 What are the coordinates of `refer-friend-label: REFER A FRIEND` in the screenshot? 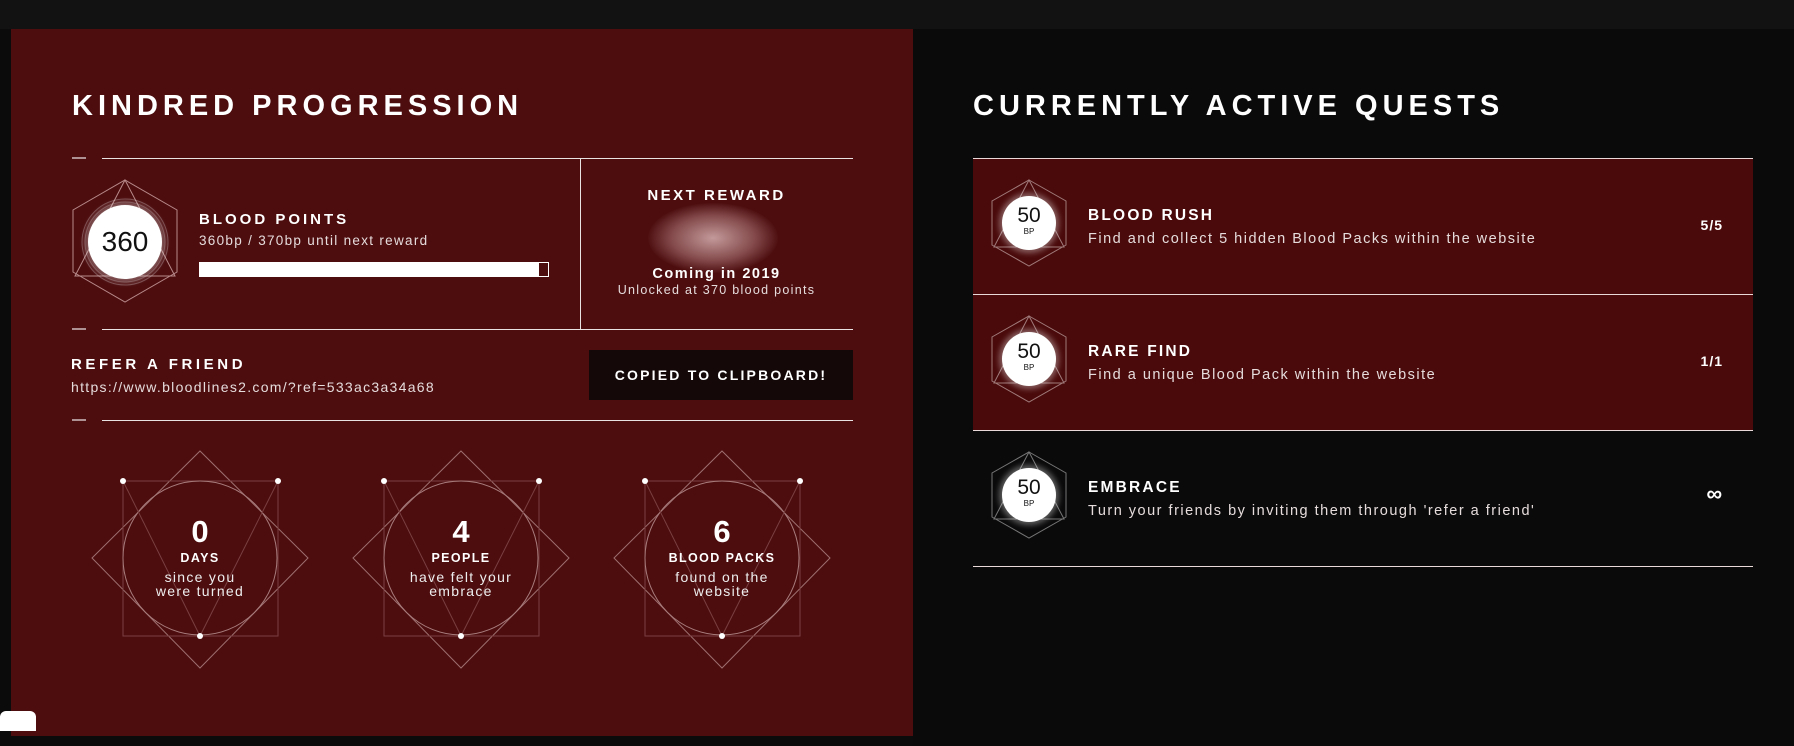 It's located at (159, 364).